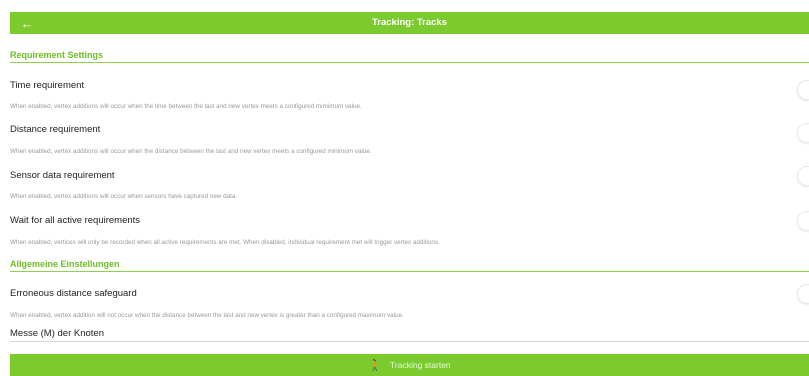  I want to click on arrow-left-icon: ←, so click(27, 23).